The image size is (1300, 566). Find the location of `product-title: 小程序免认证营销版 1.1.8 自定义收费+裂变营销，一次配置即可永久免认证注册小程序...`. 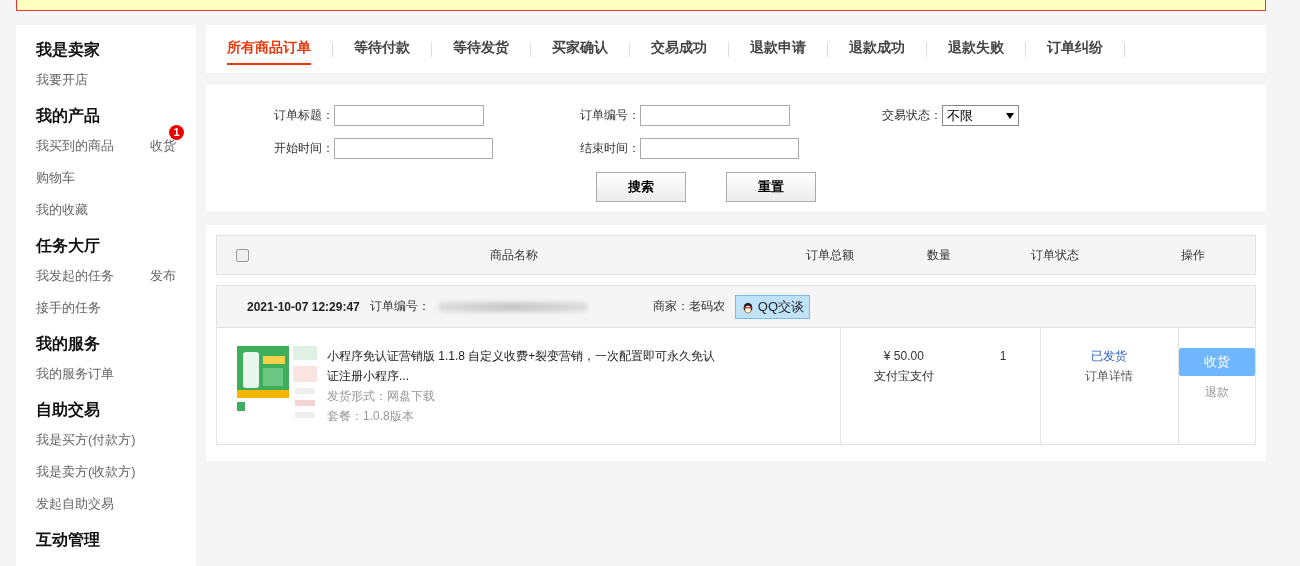

product-title: 小程序免认证营销版 1.1.8 自定义收费+裂变营销，一次配置即可永久免认证注册小程序... is located at coordinates (527, 366).